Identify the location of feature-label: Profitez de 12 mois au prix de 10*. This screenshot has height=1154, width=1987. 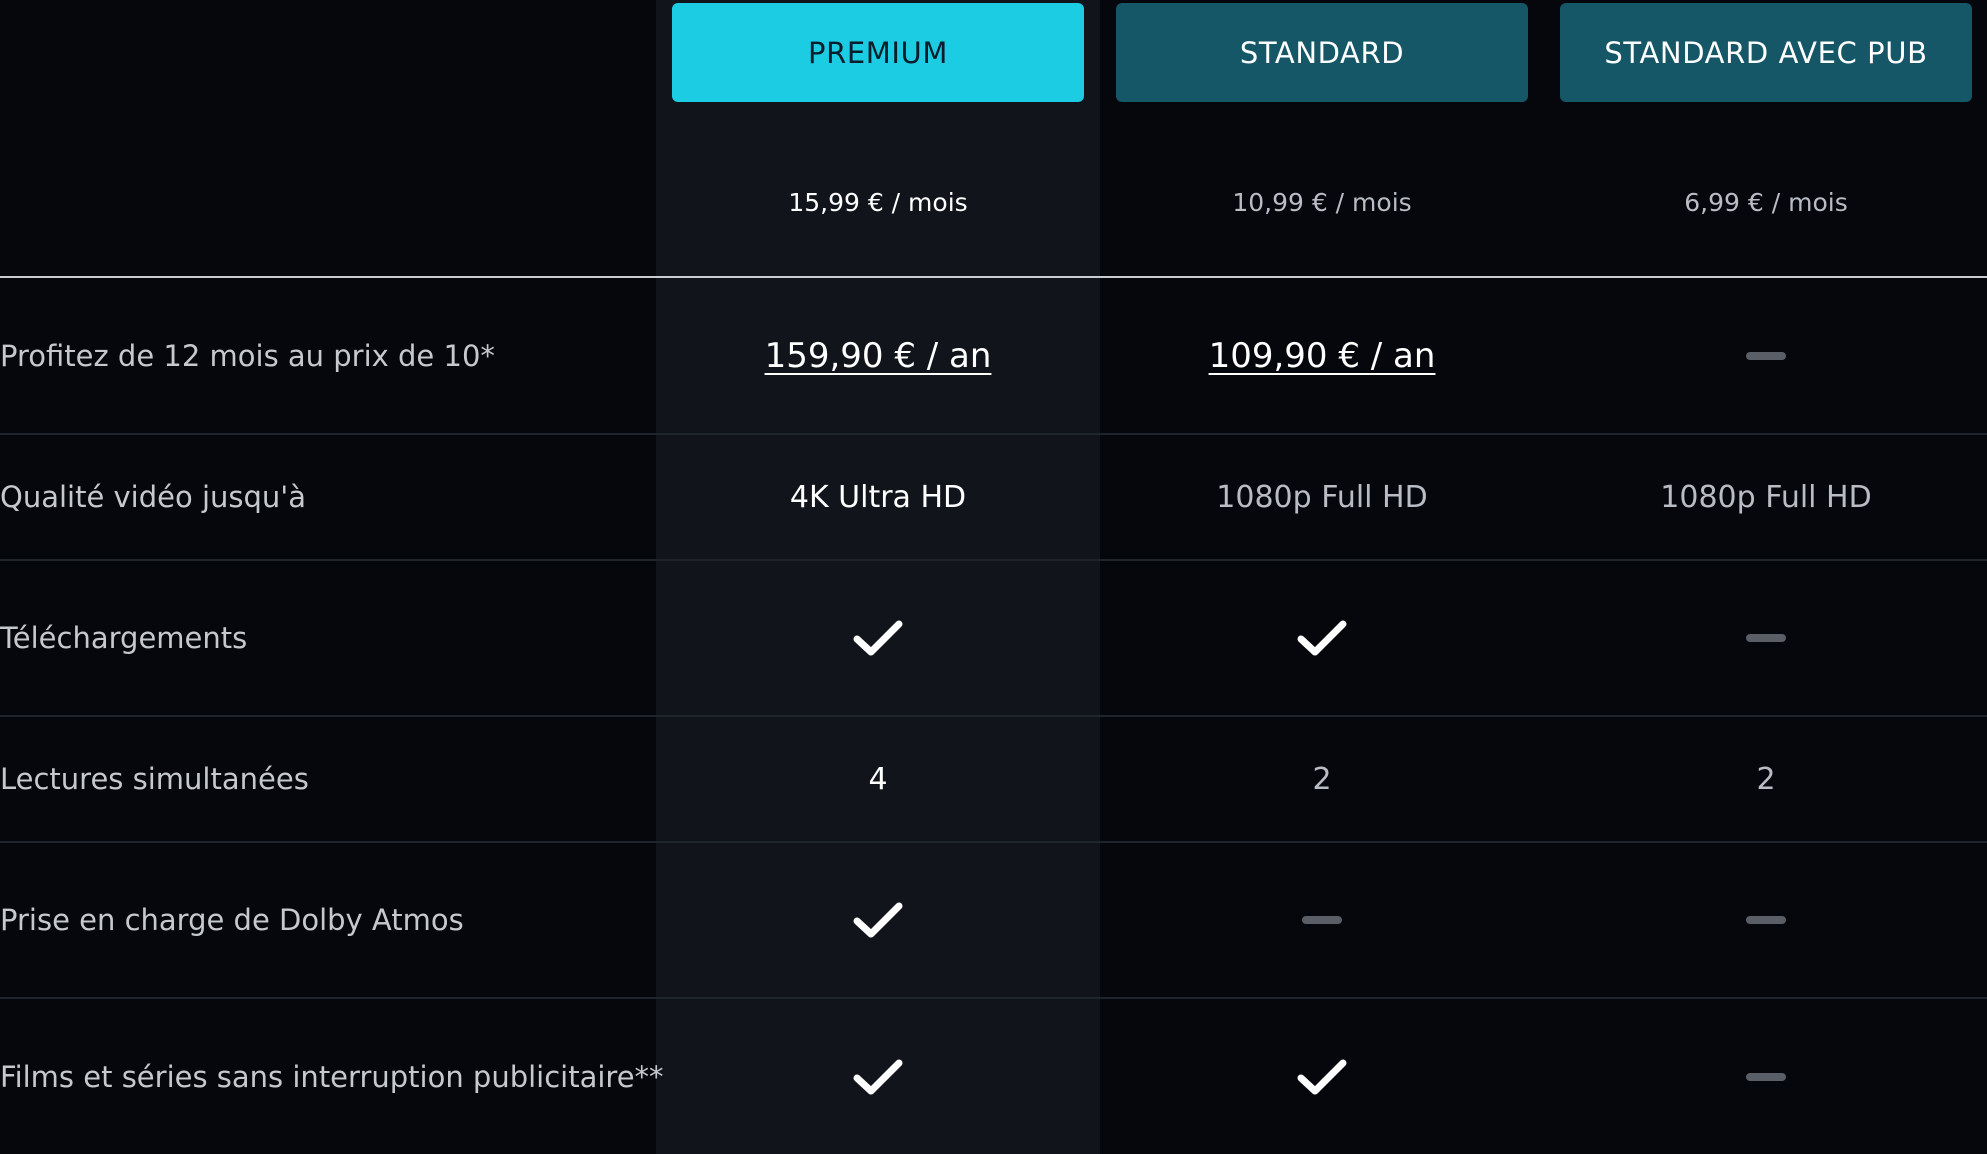
(247, 355).